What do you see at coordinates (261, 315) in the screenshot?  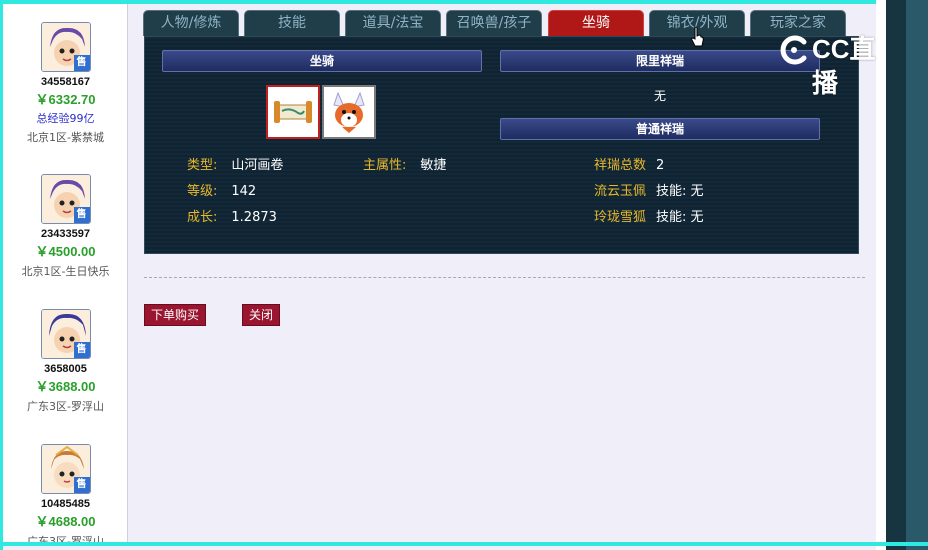 I see `close-button: 关闭` at bounding box center [261, 315].